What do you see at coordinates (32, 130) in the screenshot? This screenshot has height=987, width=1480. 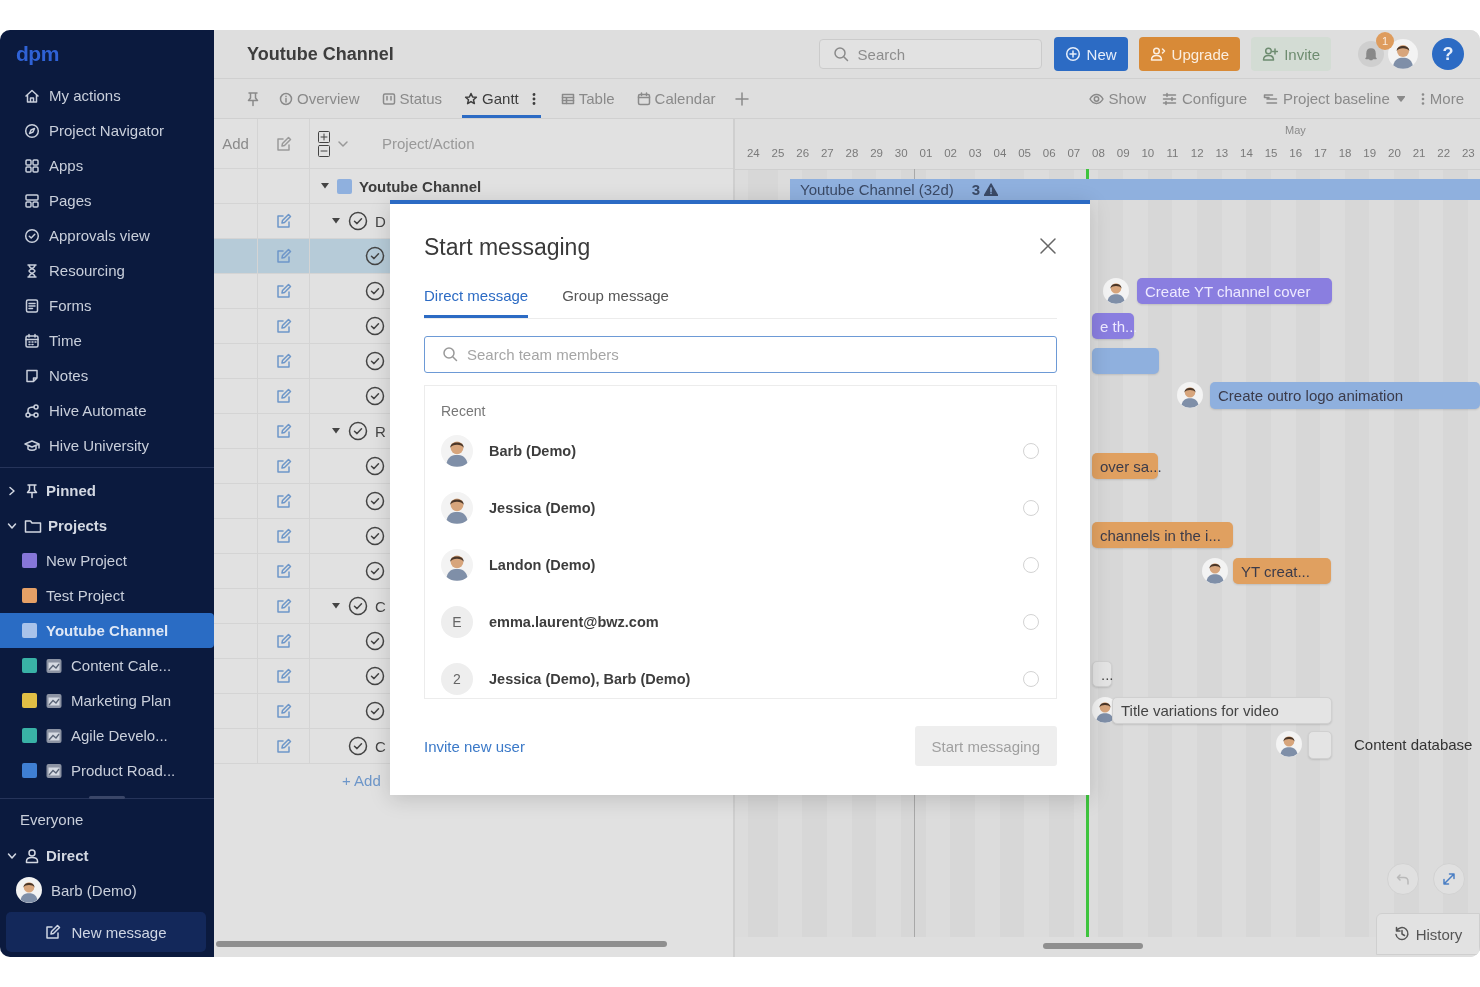 I see `compass-icon` at bounding box center [32, 130].